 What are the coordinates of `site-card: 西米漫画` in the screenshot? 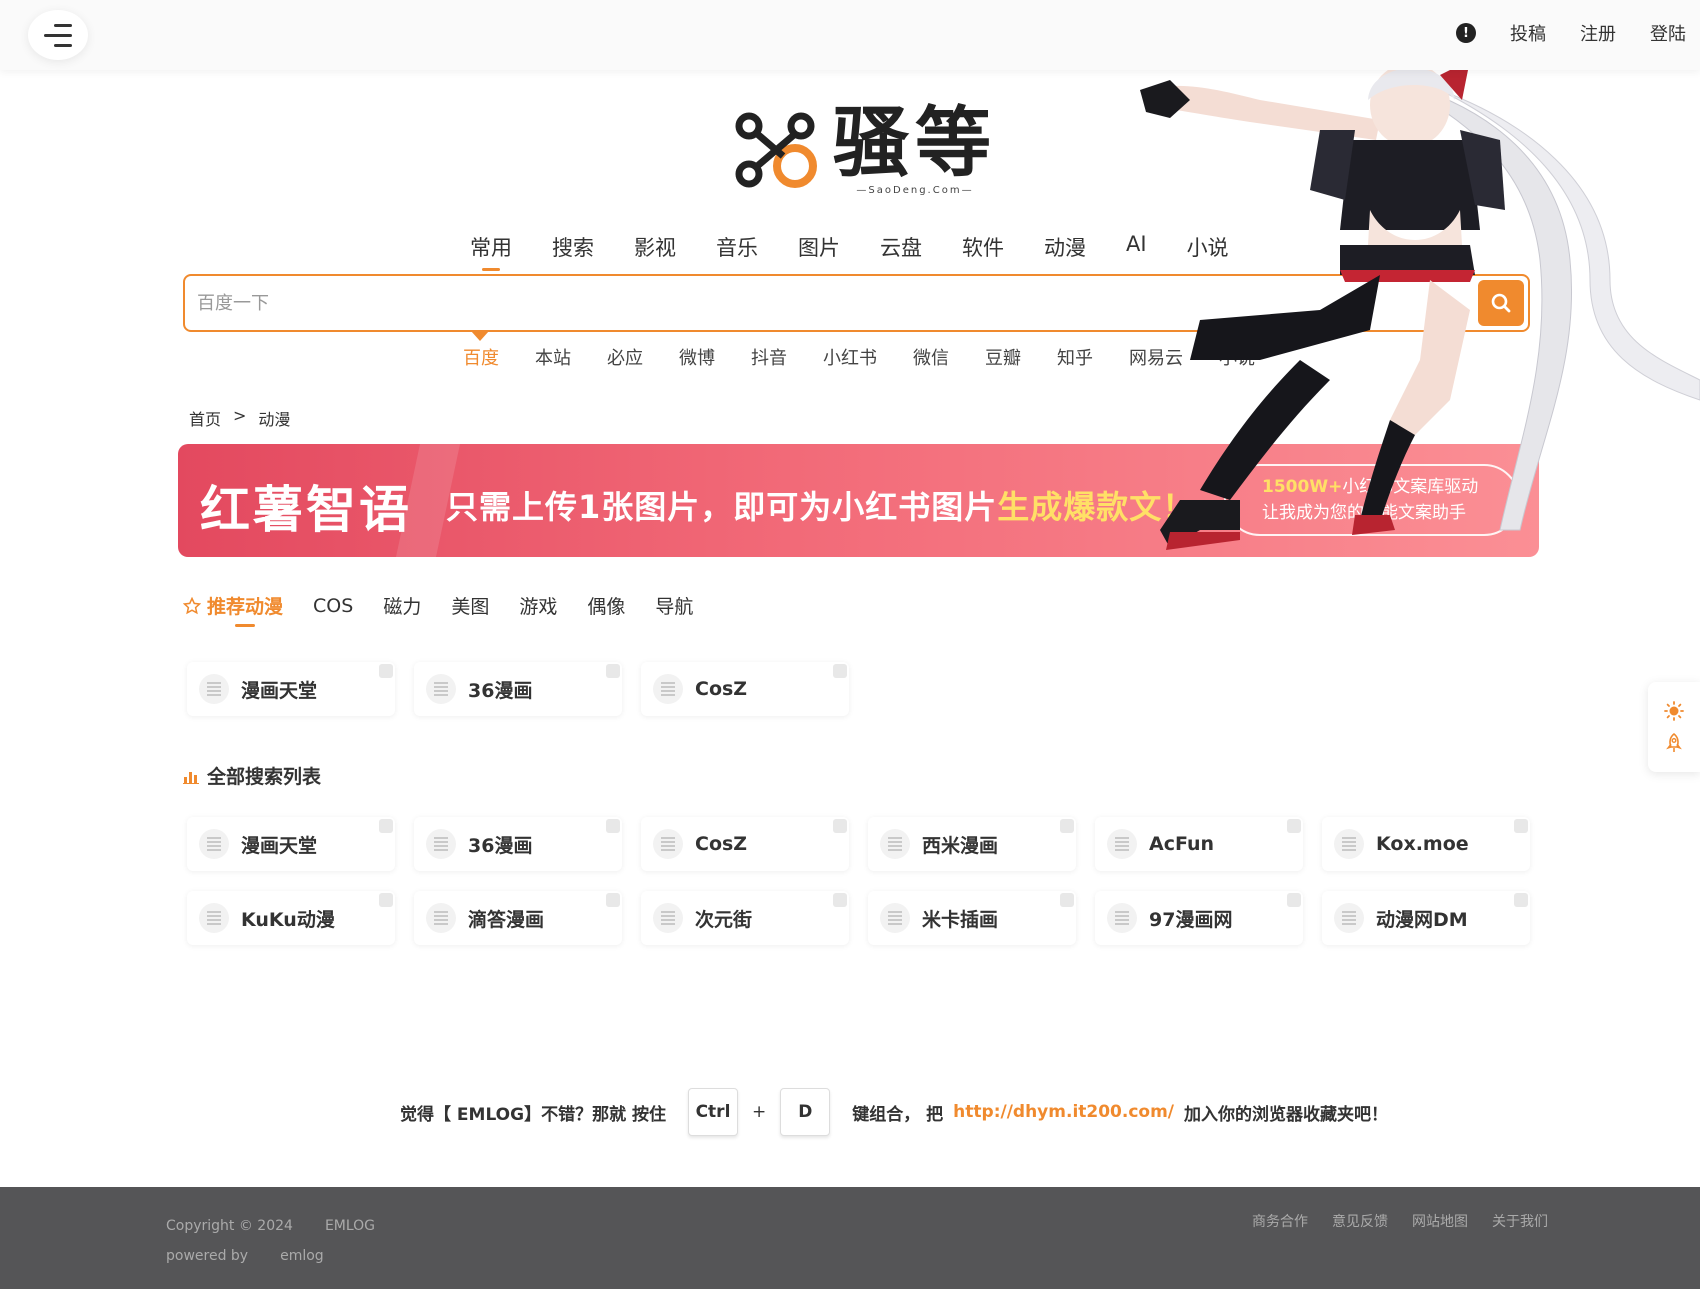 It's located at (972, 844).